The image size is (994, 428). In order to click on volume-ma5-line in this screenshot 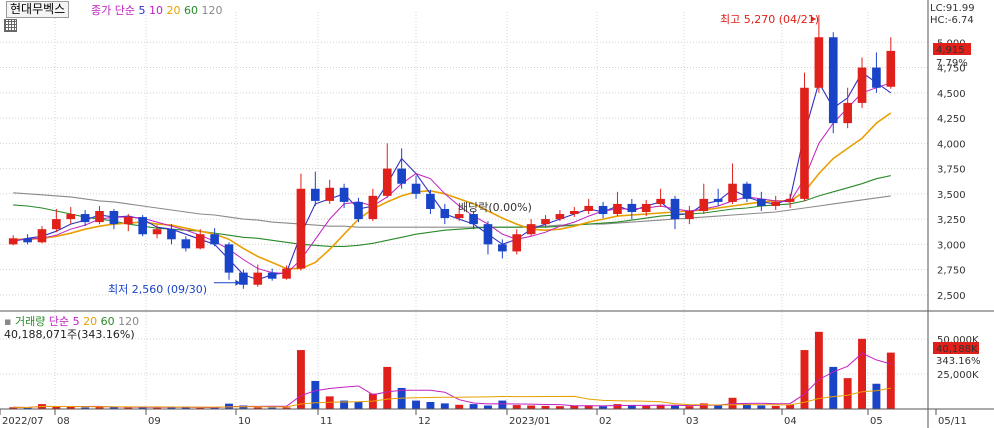, I will do `click(452, 380)`.